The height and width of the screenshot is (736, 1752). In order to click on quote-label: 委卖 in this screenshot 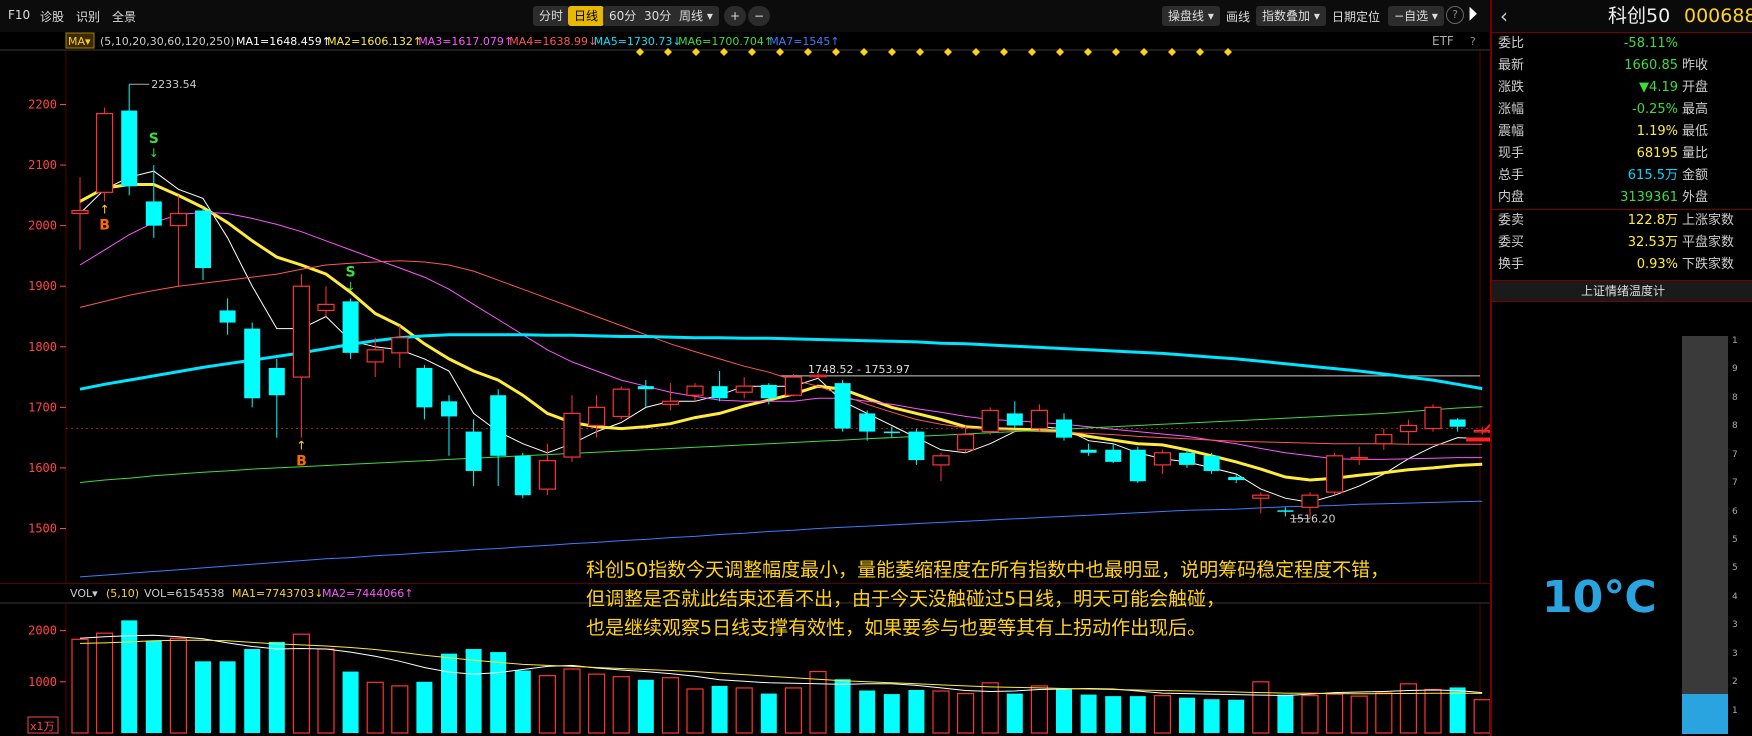, I will do `click(1511, 220)`.